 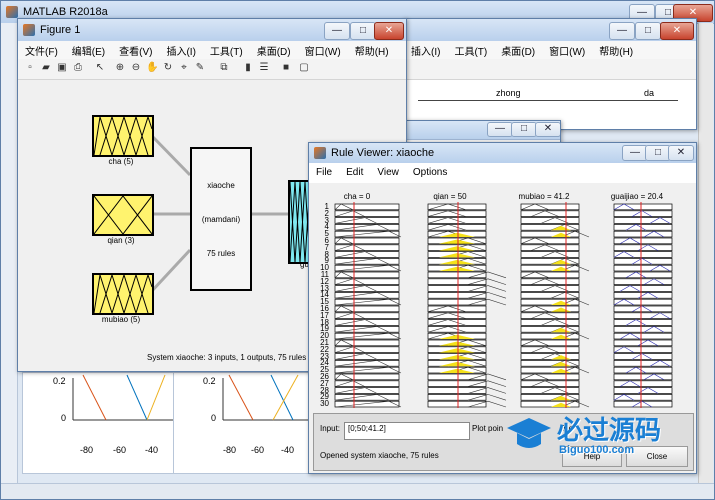 What do you see at coordinates (212, 69) in the screenshot?
I see `figure1-toolbar: ▫ ▰ ▣ ⎙ ↖ ⊕ ⊖ ✋ ↻ ⌖ ✎ ⧉ ▮ ☰ ■ ▢` at bounding box center [212, 69].